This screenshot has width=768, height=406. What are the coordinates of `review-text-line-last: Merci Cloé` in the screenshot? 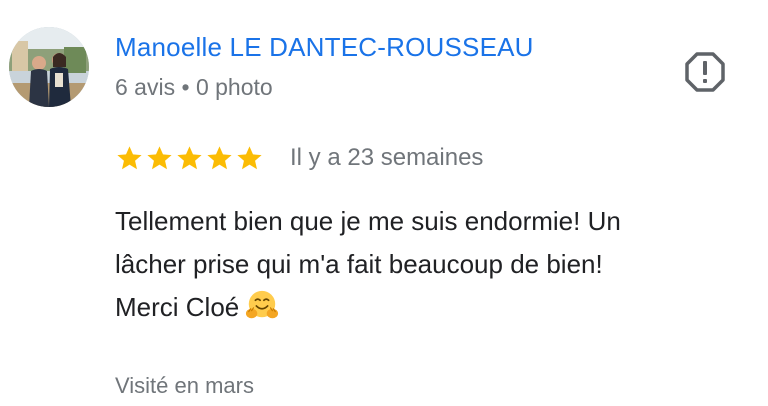 It's located at (430, 307).